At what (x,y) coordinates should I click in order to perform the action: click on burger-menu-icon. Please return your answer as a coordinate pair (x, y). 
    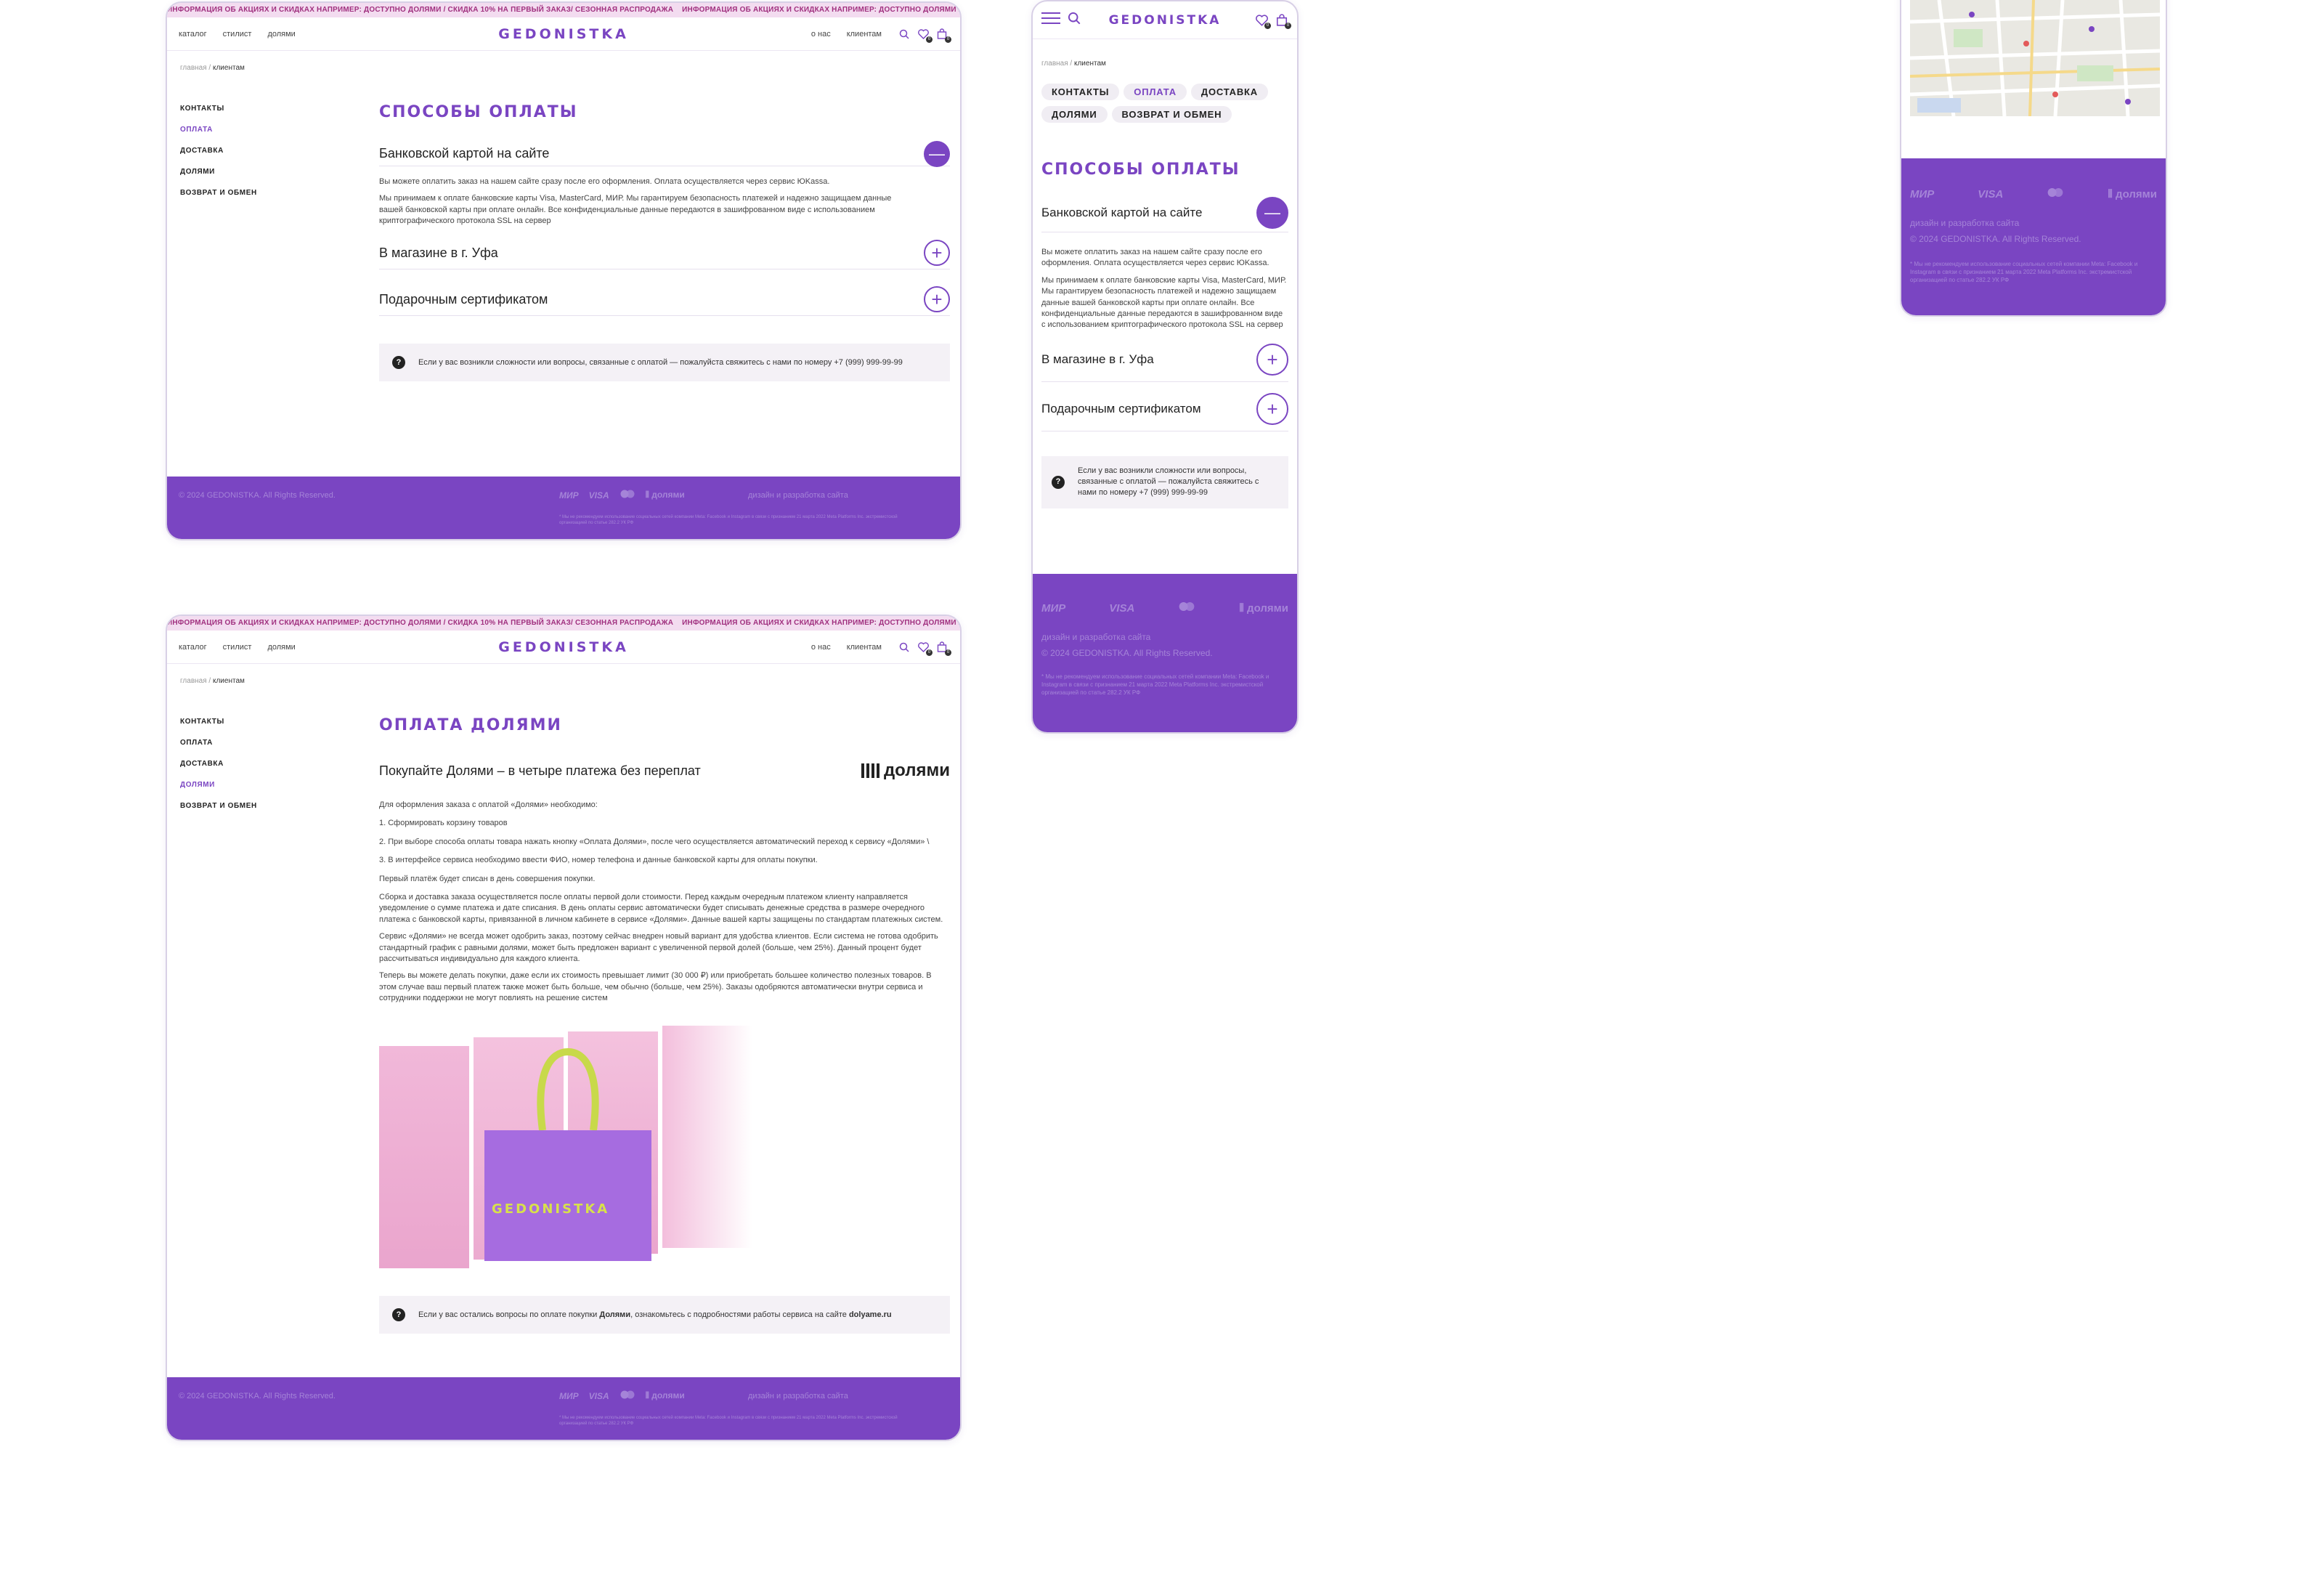
    Looking at the image, I should click on (1050, 20).